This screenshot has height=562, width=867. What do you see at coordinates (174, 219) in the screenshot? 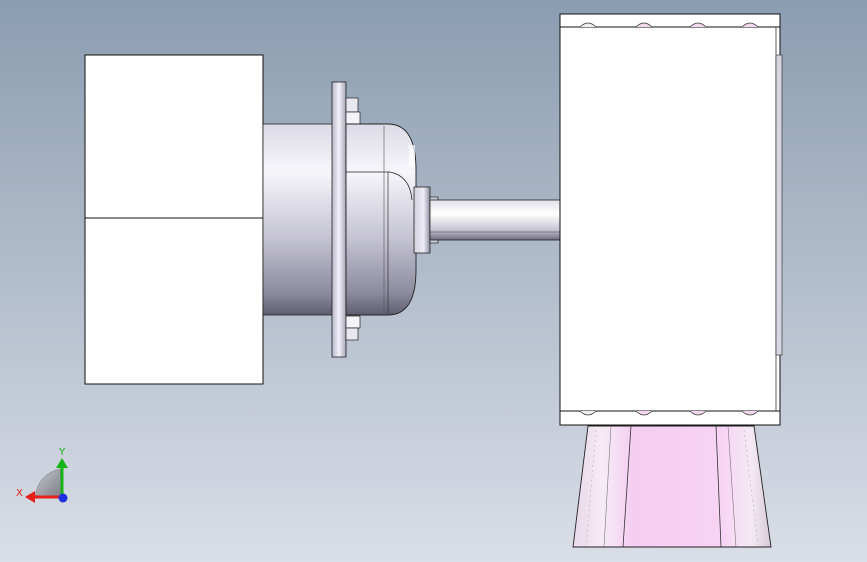
I see `motor-housing` at bounding box center [174, 219].